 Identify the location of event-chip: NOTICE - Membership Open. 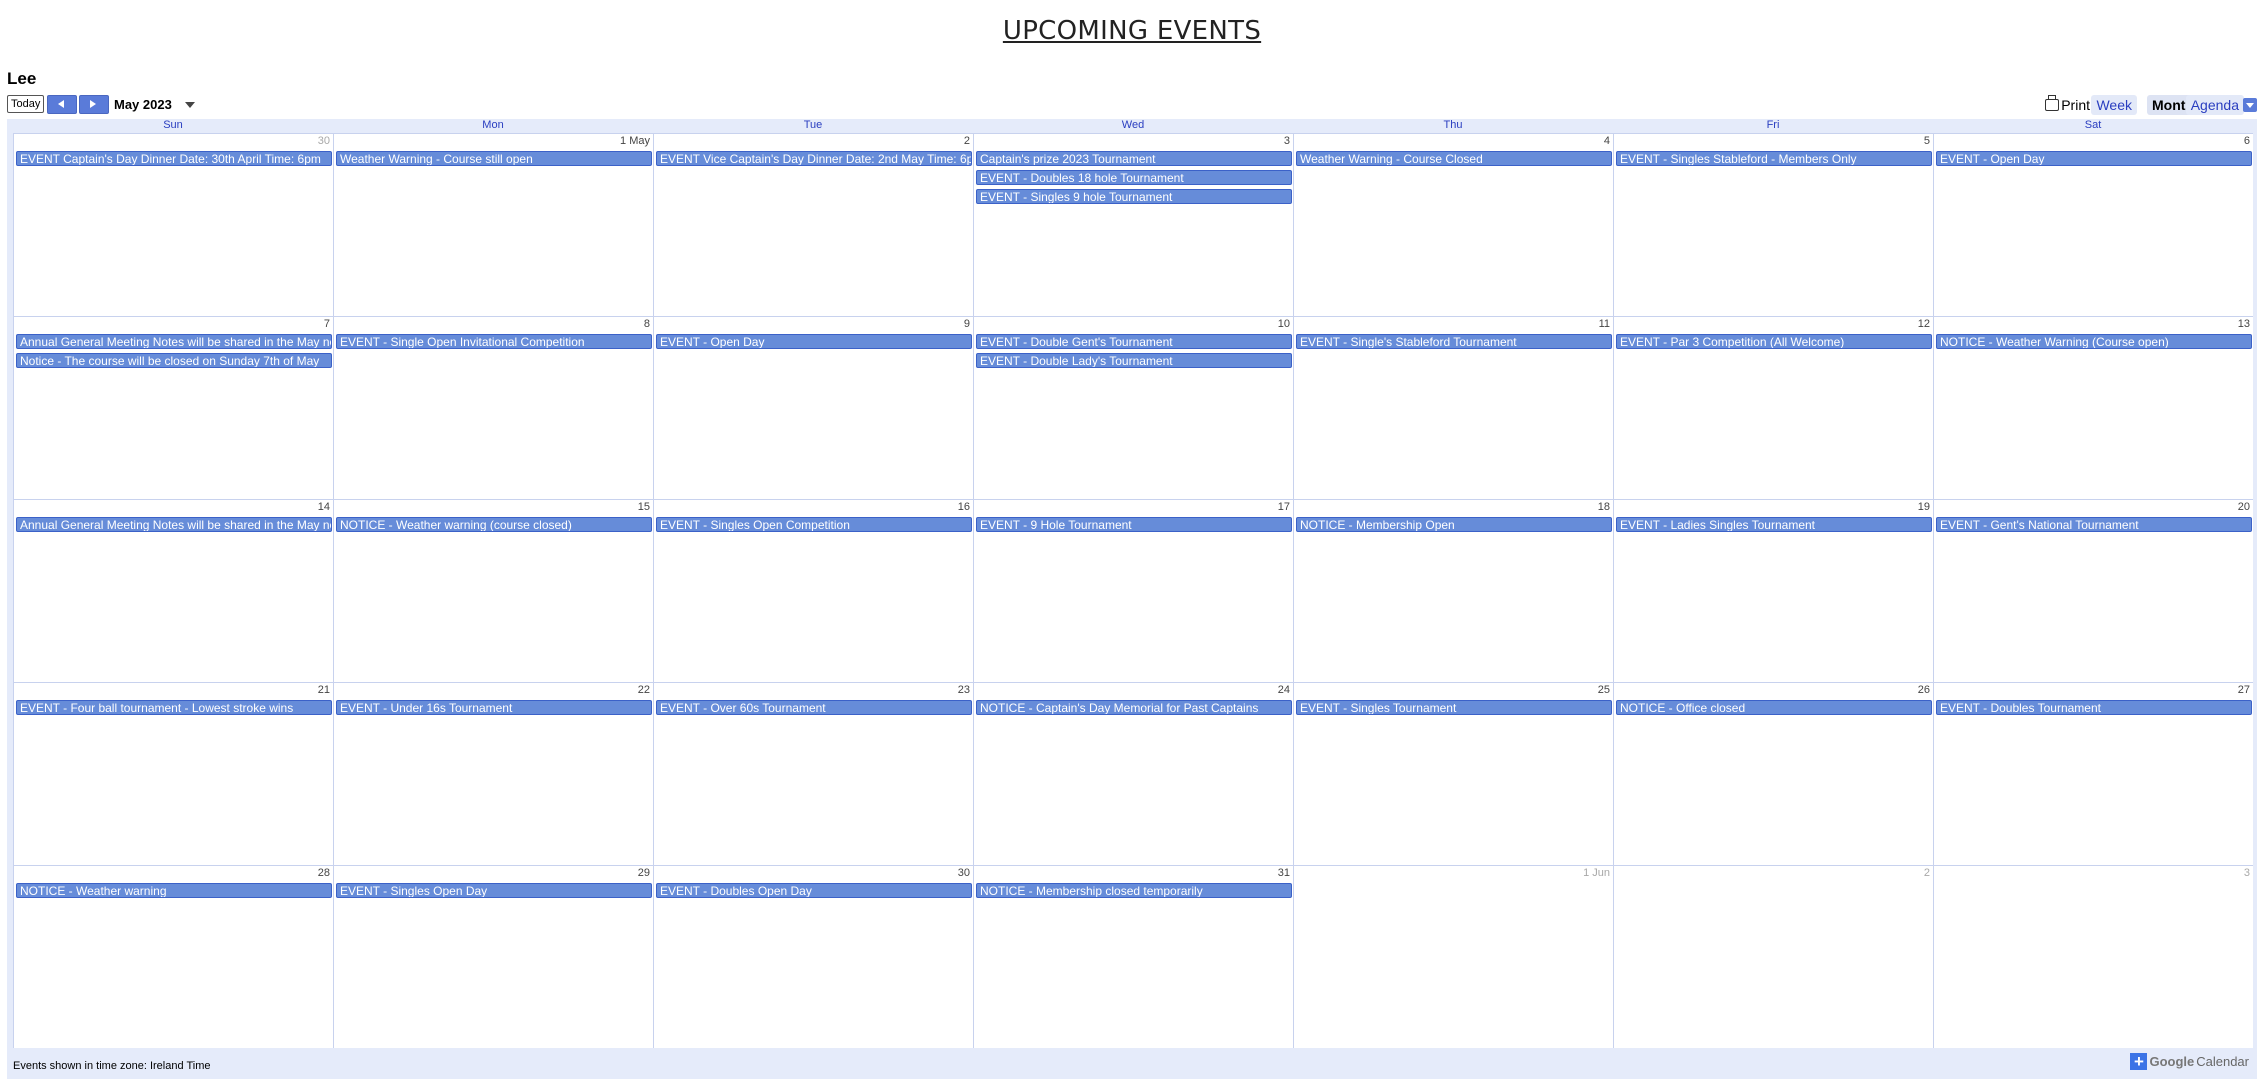
(1454, 524).